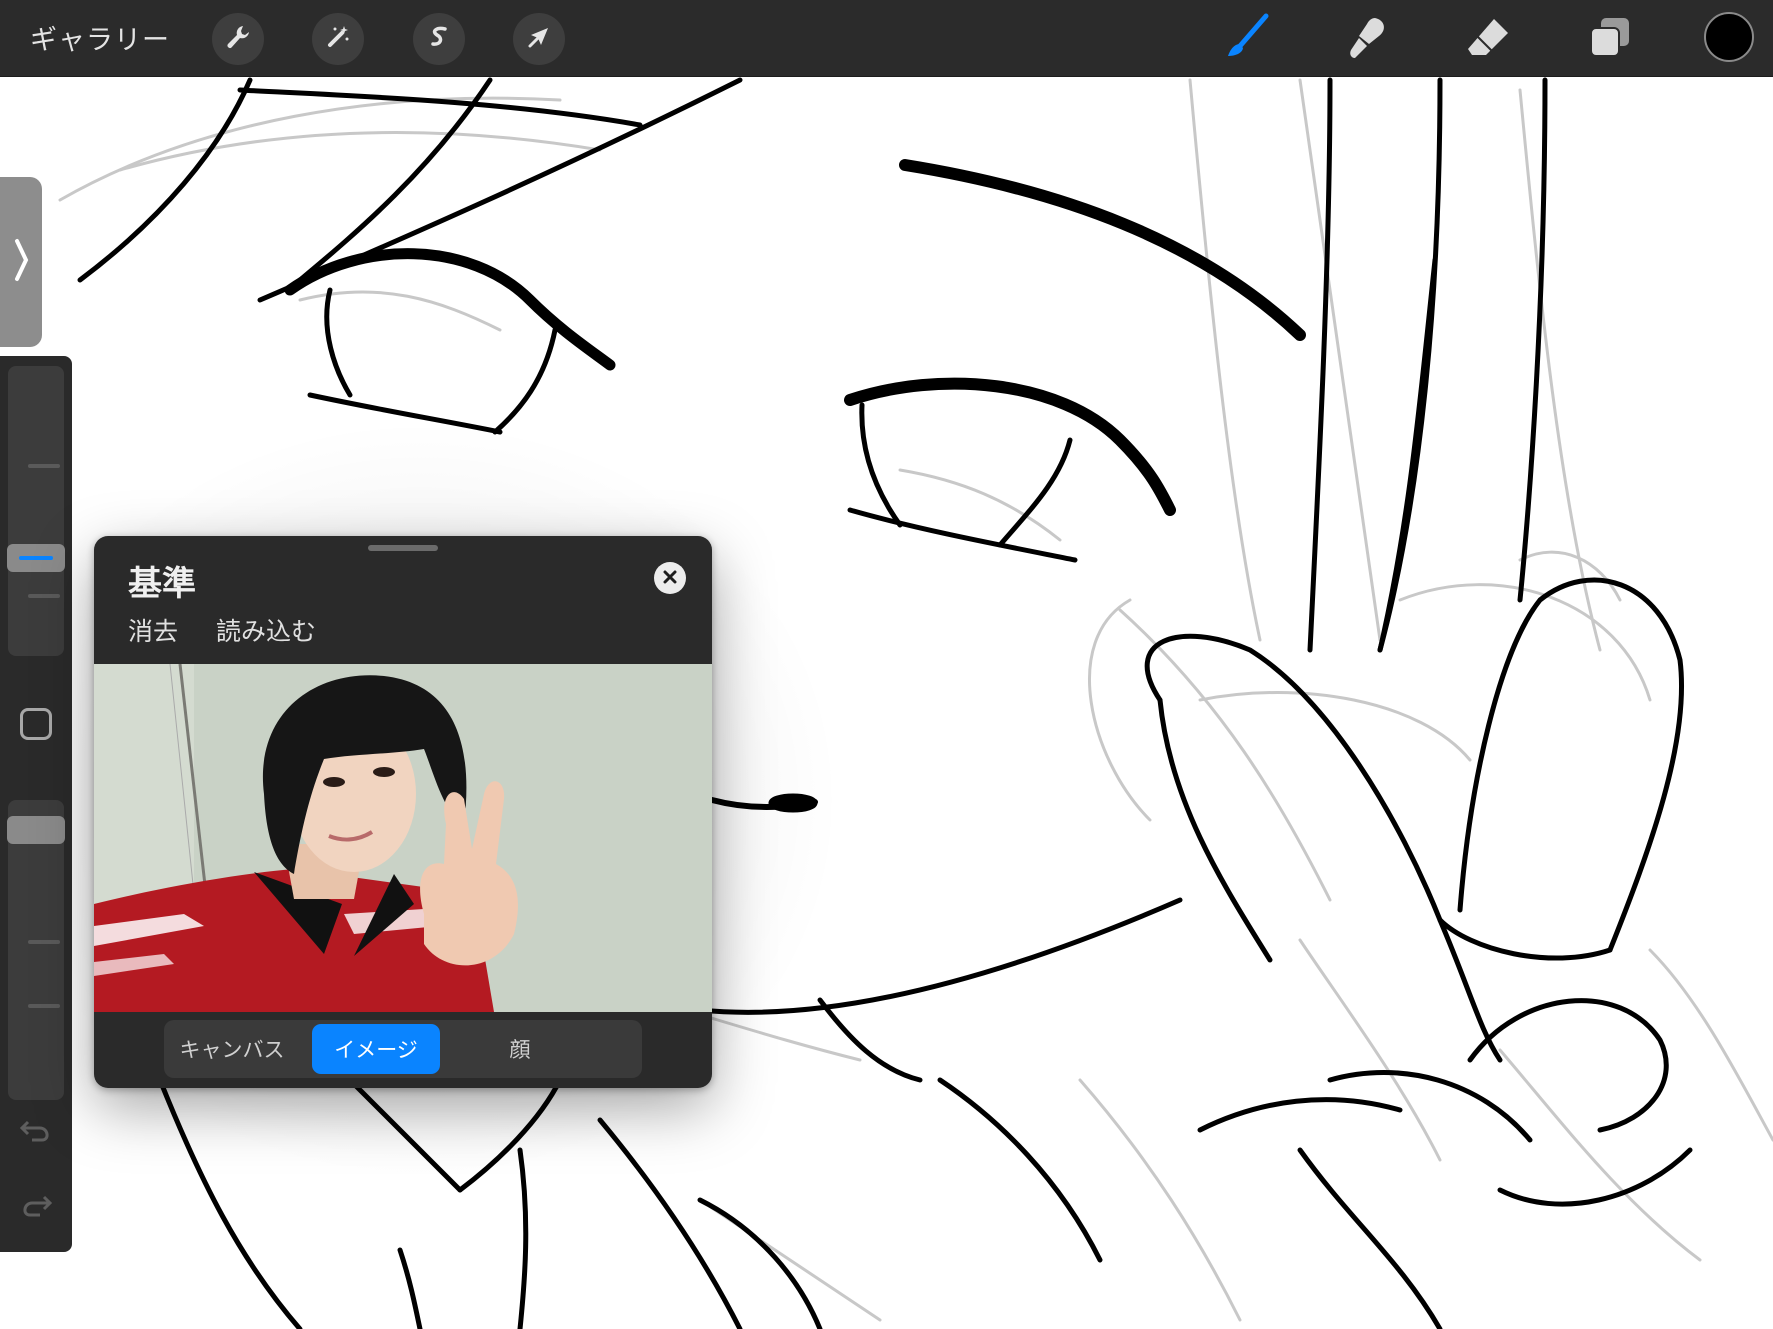  I want to click on transform-button, so click(539, 39).